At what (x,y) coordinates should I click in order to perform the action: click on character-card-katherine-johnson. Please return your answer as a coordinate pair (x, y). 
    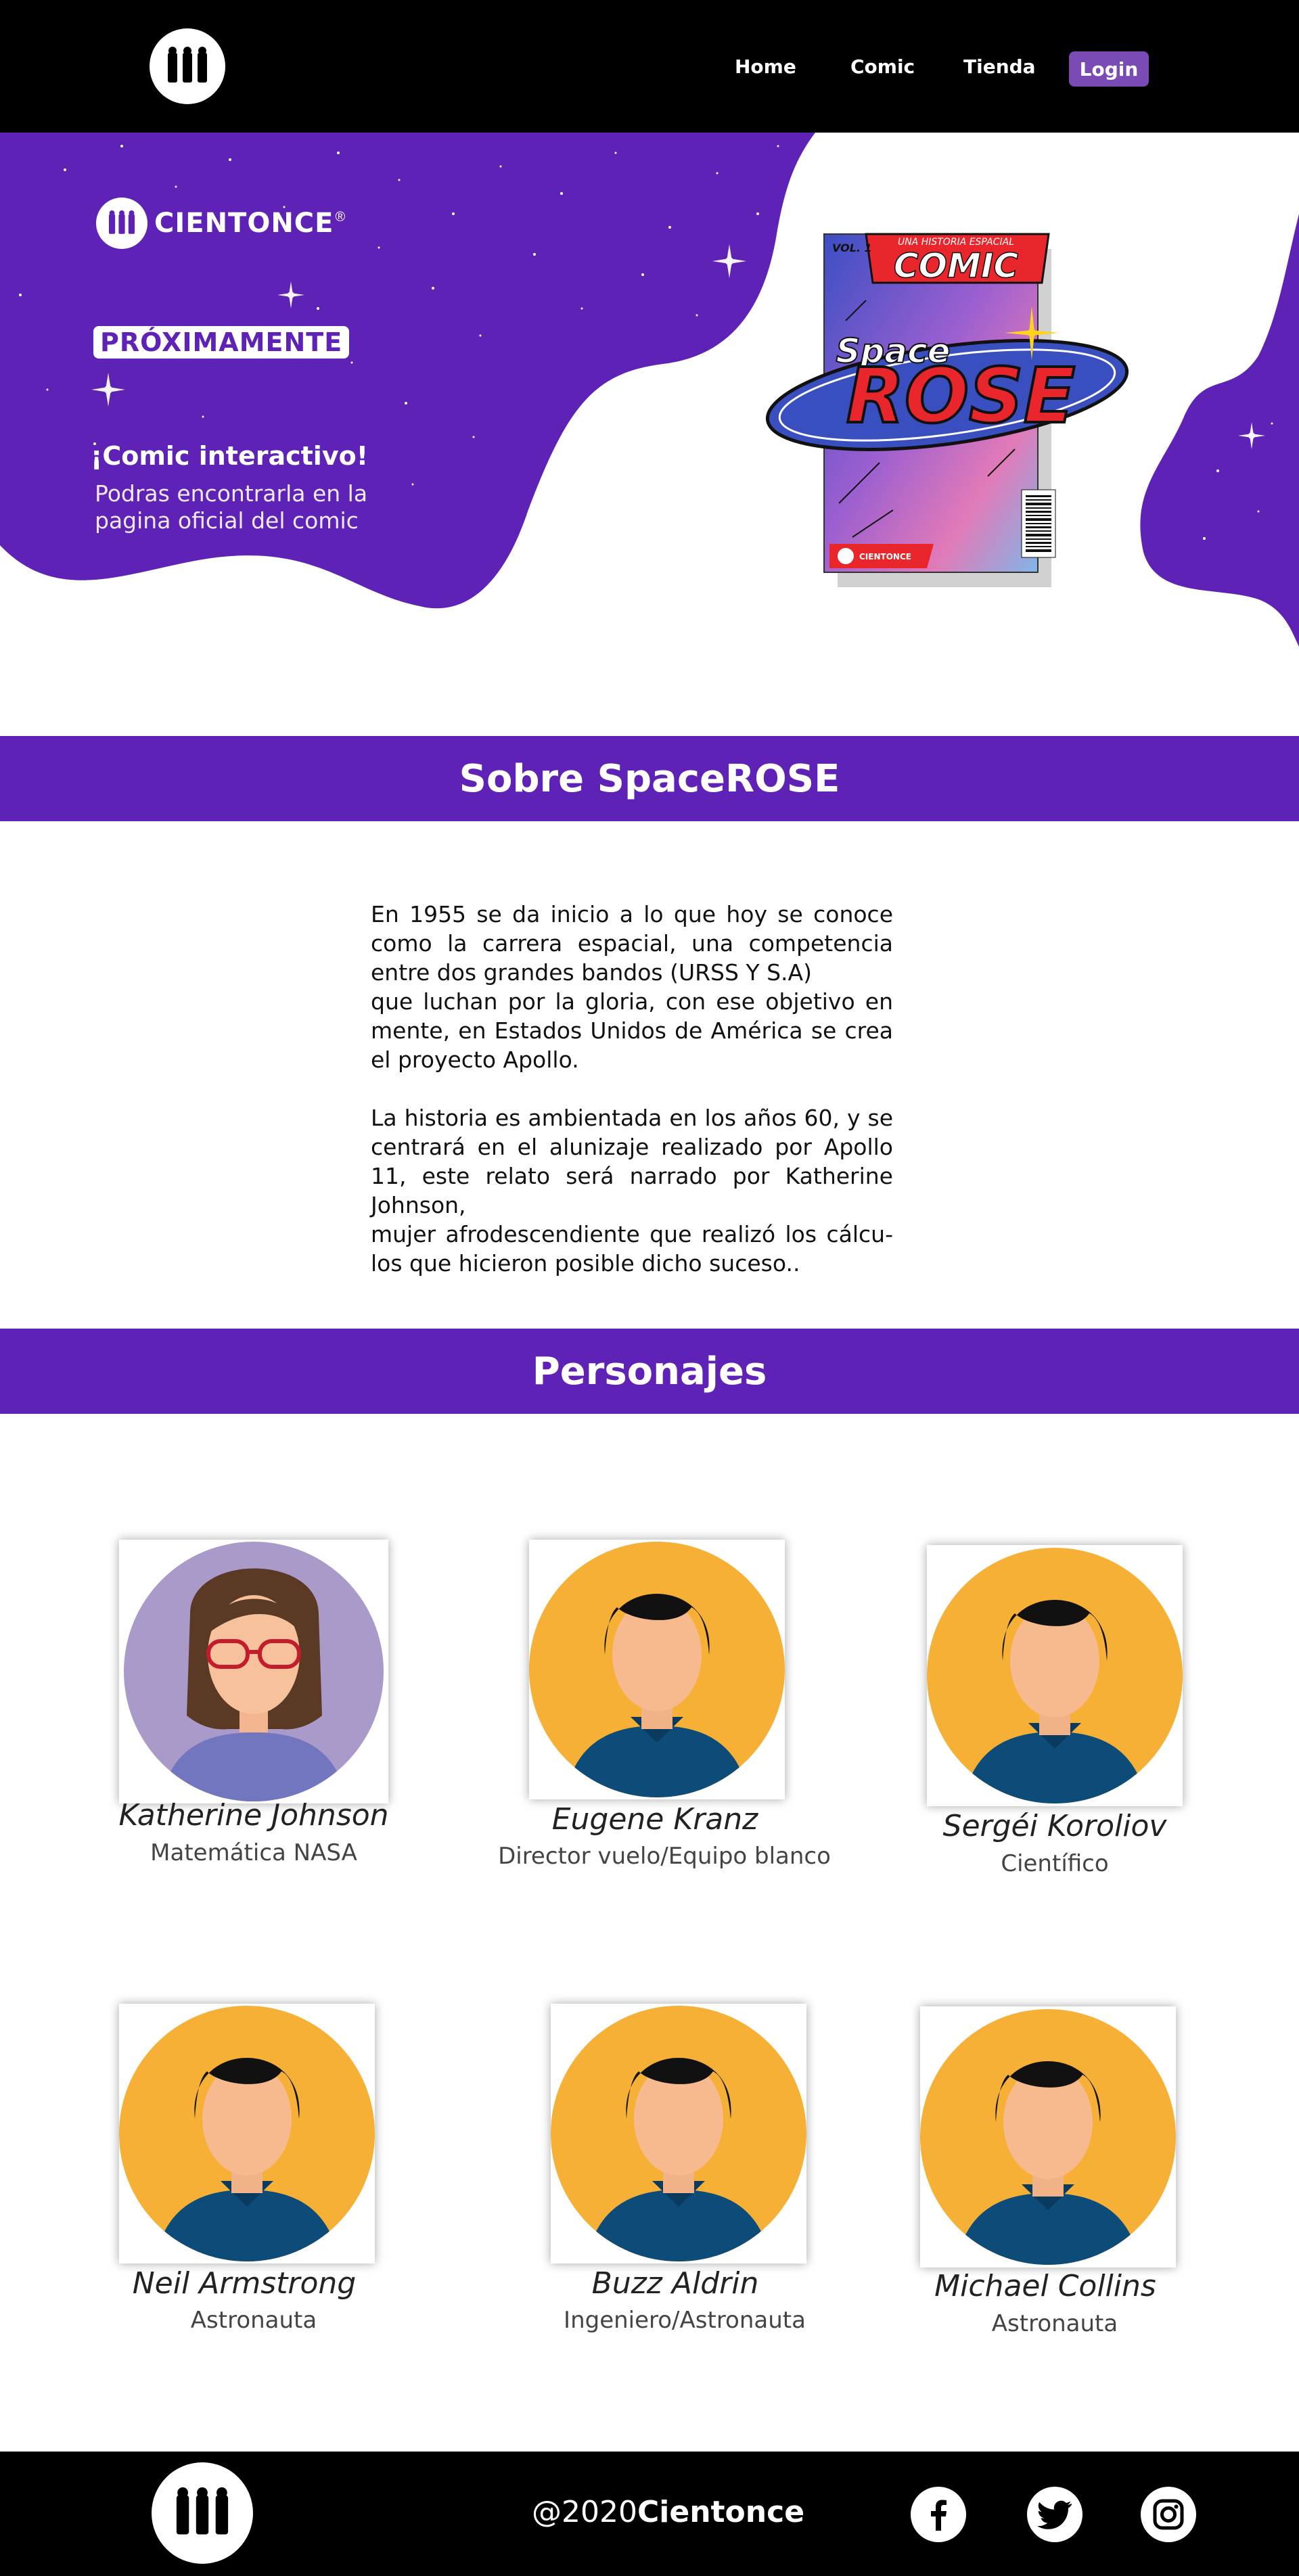
    Looking at the image, I should click on (253, 1671).